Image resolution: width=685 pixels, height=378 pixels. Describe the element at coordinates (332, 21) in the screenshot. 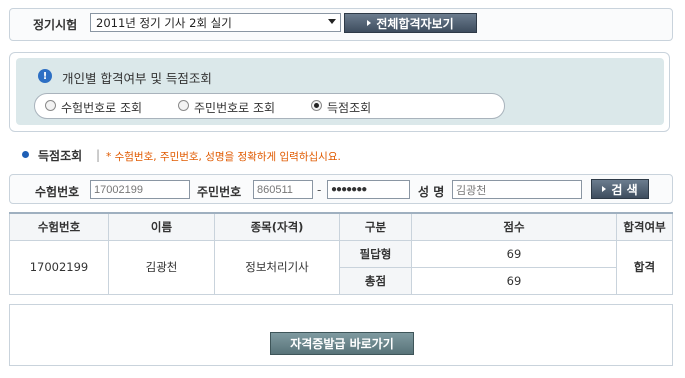

I see `chevron-down-icon` at that location.